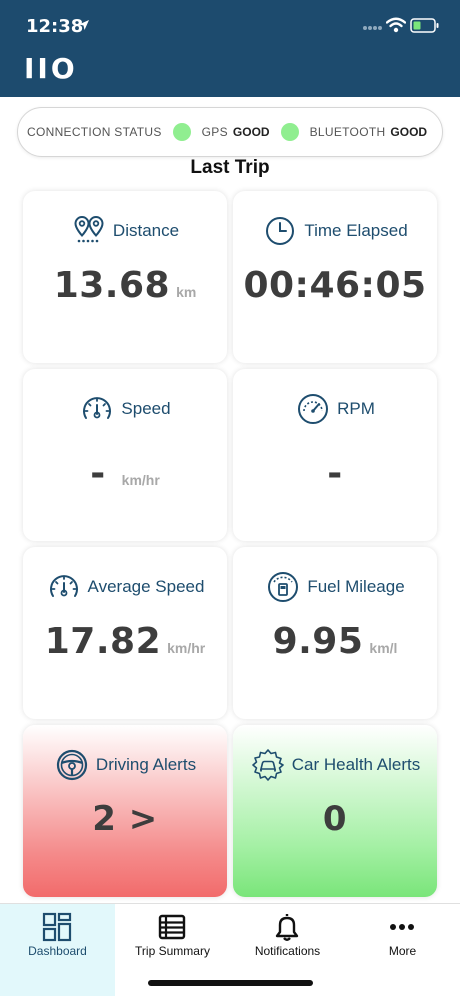 This screenshot has height=996, width=460. Describe the element at coordinates (55, 26) in the screenshot. I see `status-time: 12:38` at that location.